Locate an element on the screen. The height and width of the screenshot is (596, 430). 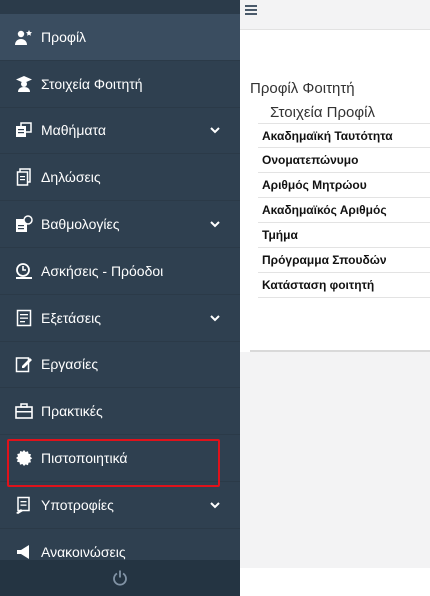
sidebar-item-label: Πρακτικές is located at coordinates (72, 411).